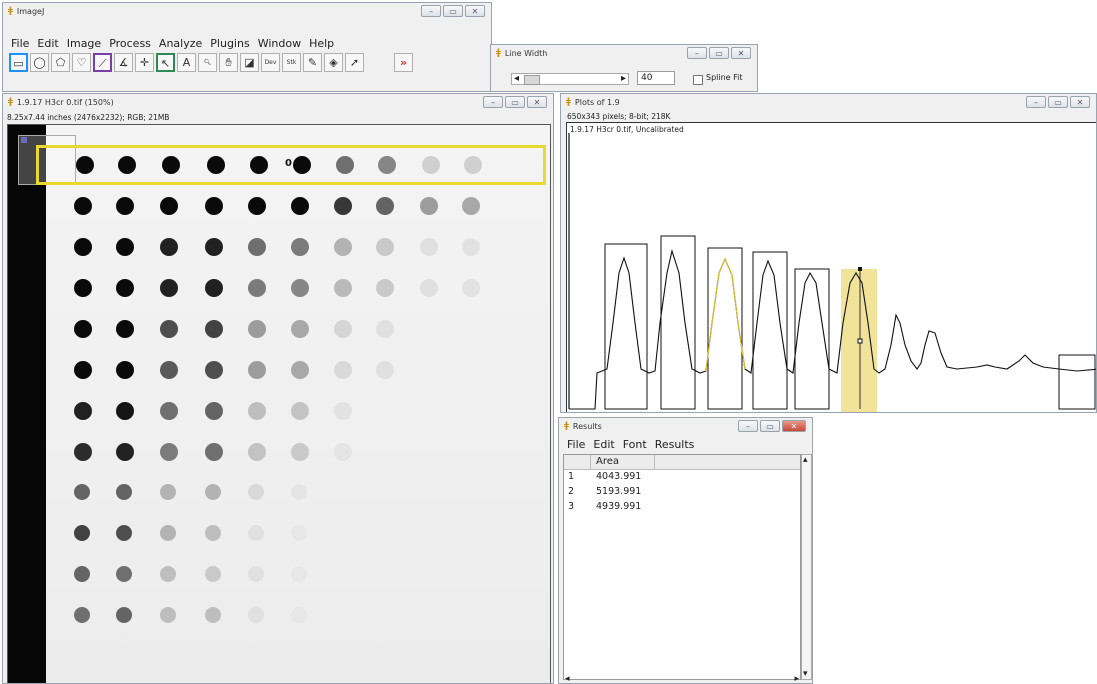  Describe the element at coordinates (832, 329) in the screenshot. I see `profile-curve` at that location.